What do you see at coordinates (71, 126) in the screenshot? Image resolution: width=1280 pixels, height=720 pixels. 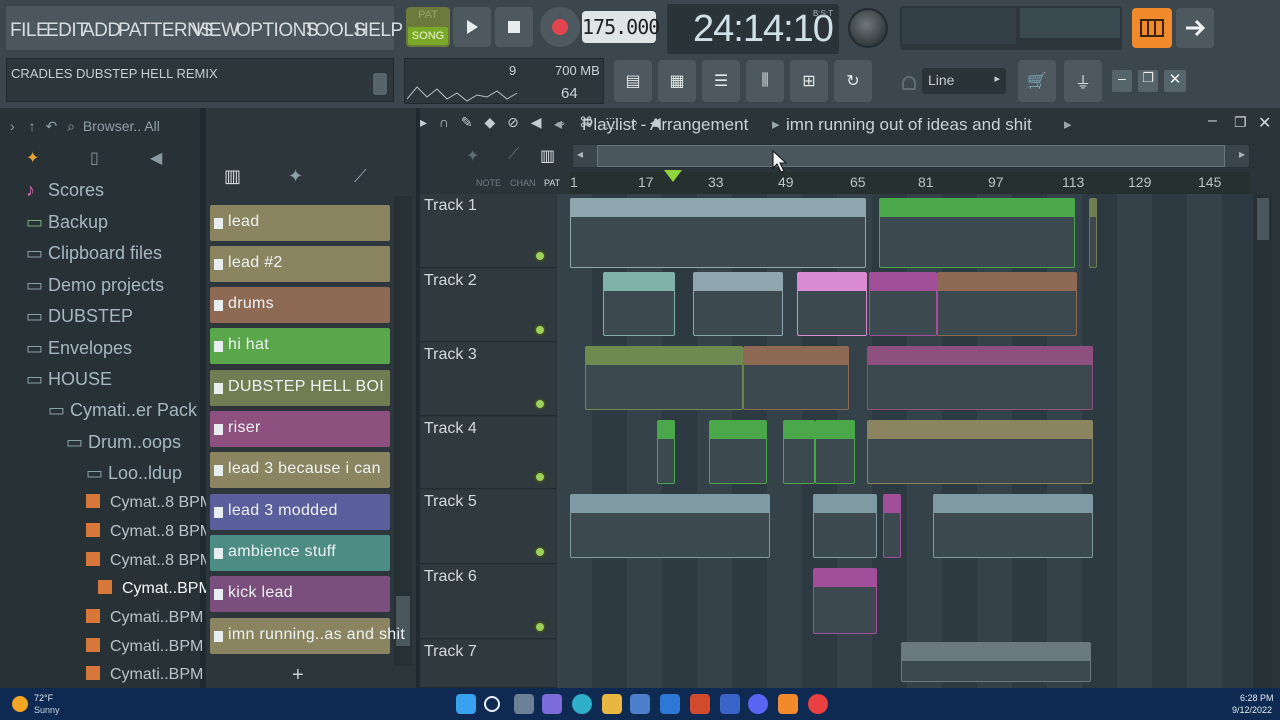 I see `search-icon: ⌕` at bounding box center [71, 126].